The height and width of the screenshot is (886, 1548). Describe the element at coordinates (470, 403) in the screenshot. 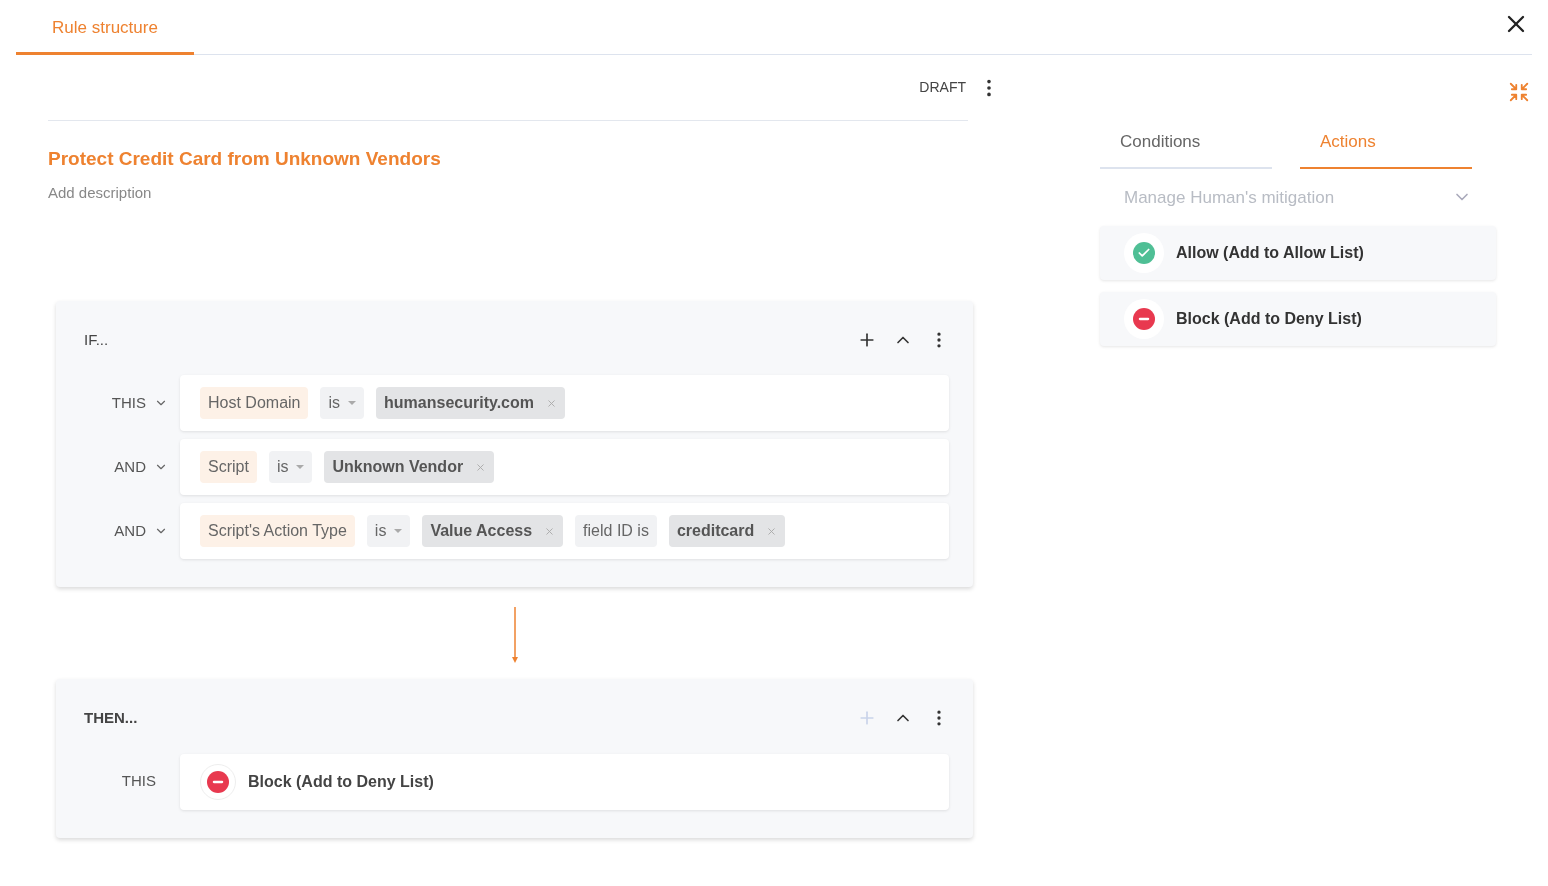

I see `value-chip: humansecurity.com` at that location.